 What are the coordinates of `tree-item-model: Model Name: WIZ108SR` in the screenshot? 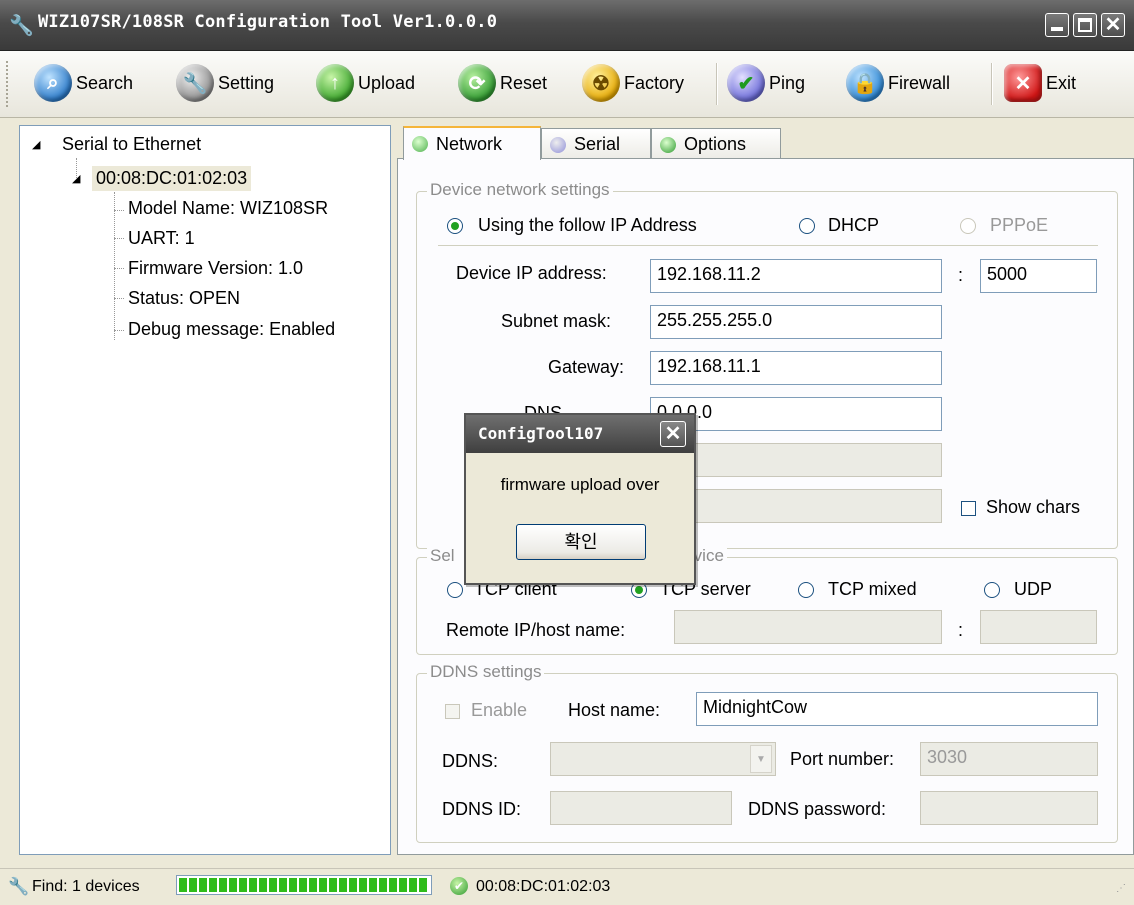 It's located at (228, 208).